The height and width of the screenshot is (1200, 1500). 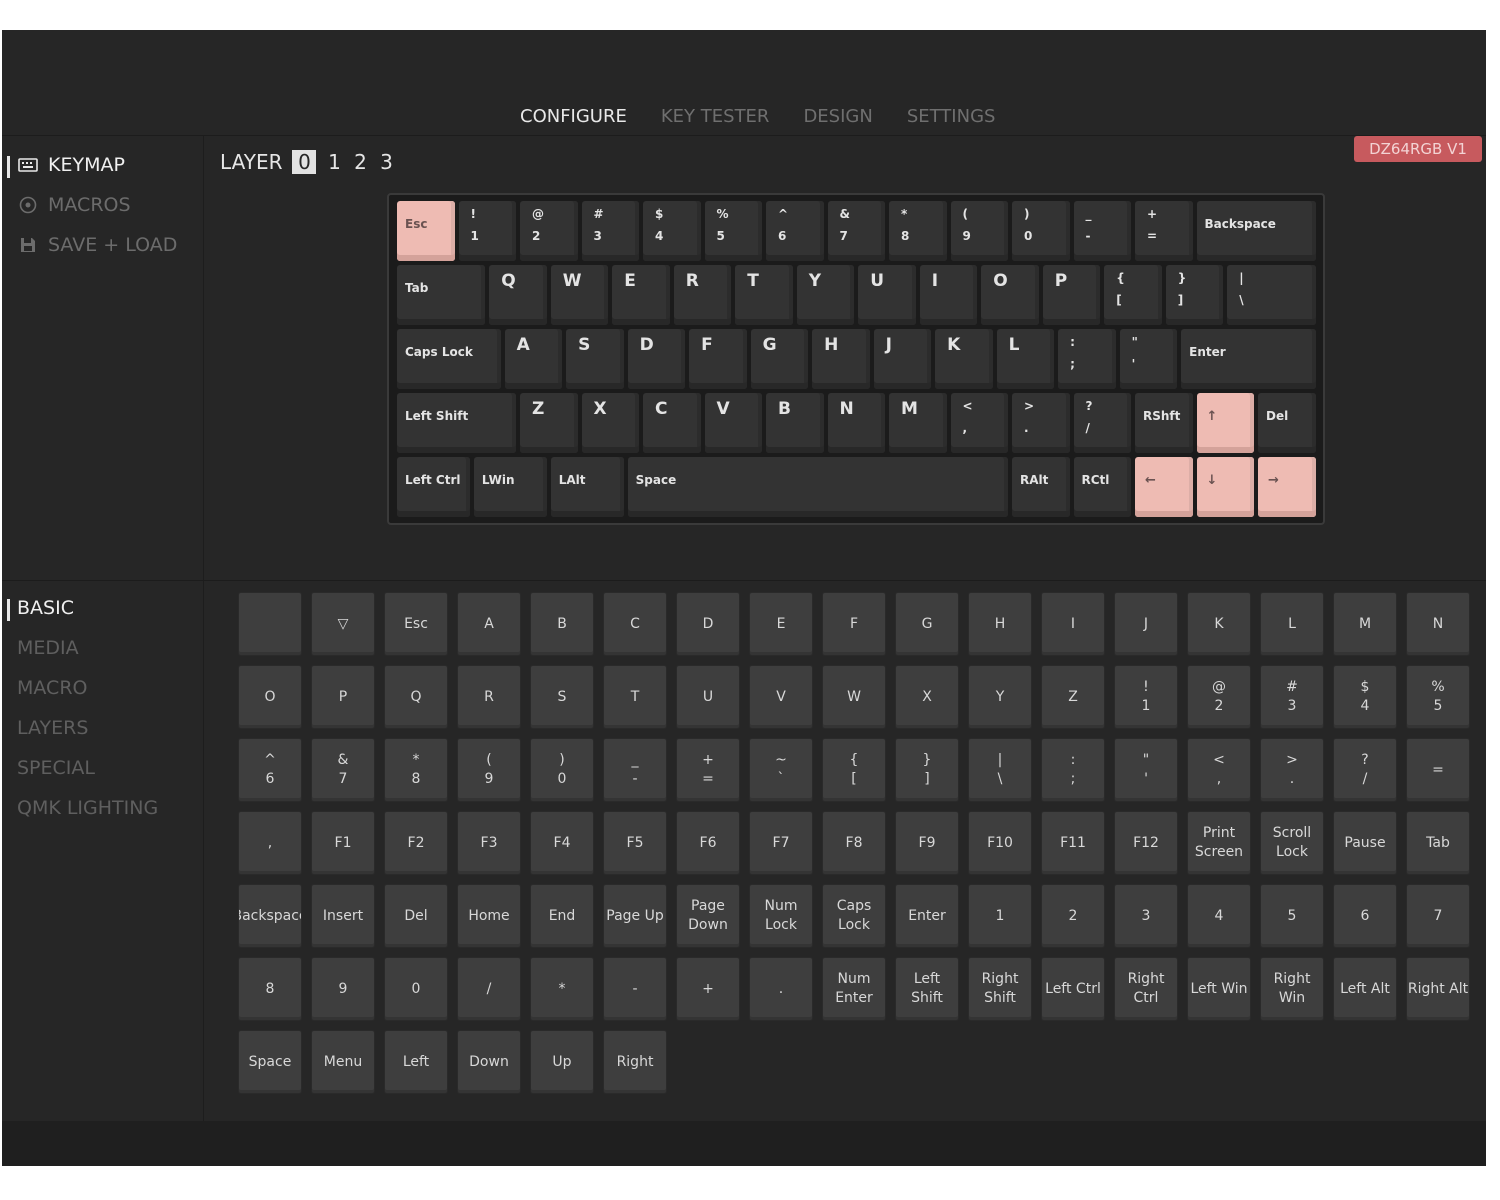 What do you see at coordinates (948, 295) in the screenshot?
I see `key-i: I` at bounding box center [948, 295].